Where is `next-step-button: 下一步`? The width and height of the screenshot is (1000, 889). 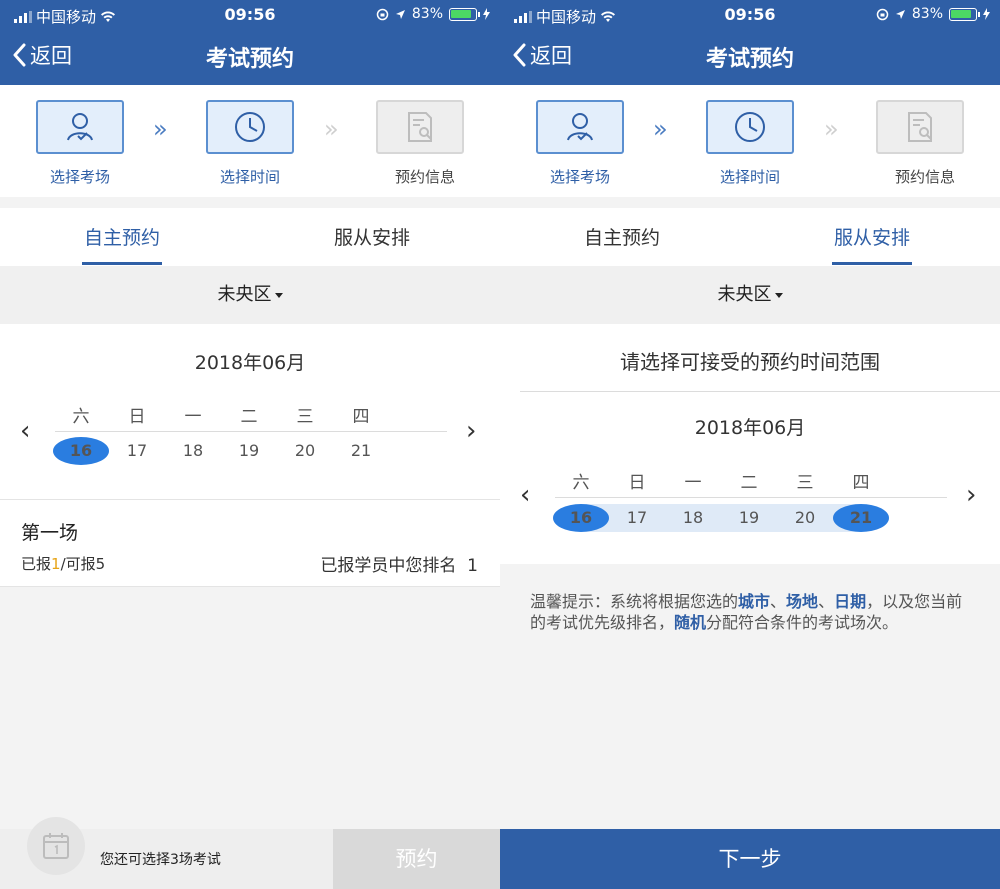
next-step-button: 下一步 is located at coordinates (750, 859).